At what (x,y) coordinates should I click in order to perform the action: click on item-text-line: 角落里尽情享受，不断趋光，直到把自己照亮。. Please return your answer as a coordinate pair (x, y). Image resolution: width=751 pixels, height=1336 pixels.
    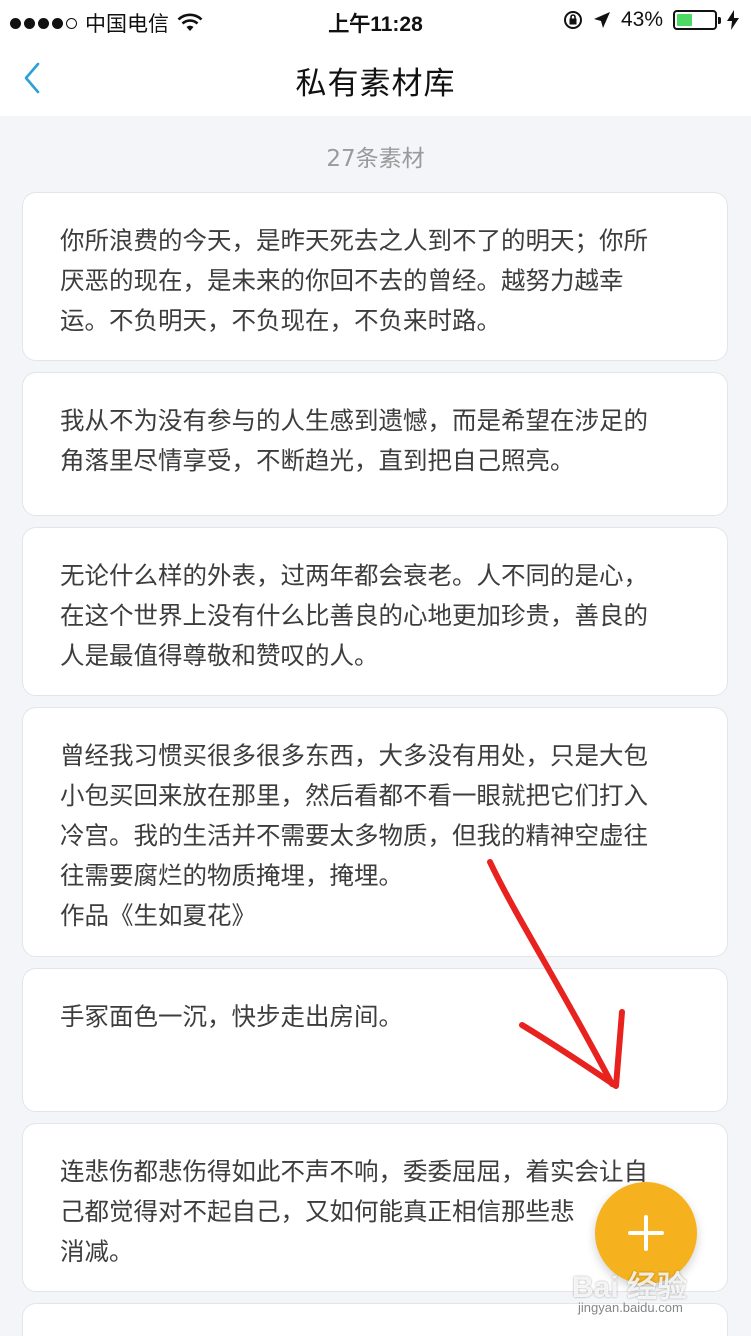
    Looking at the image, I should click on (317, 460).